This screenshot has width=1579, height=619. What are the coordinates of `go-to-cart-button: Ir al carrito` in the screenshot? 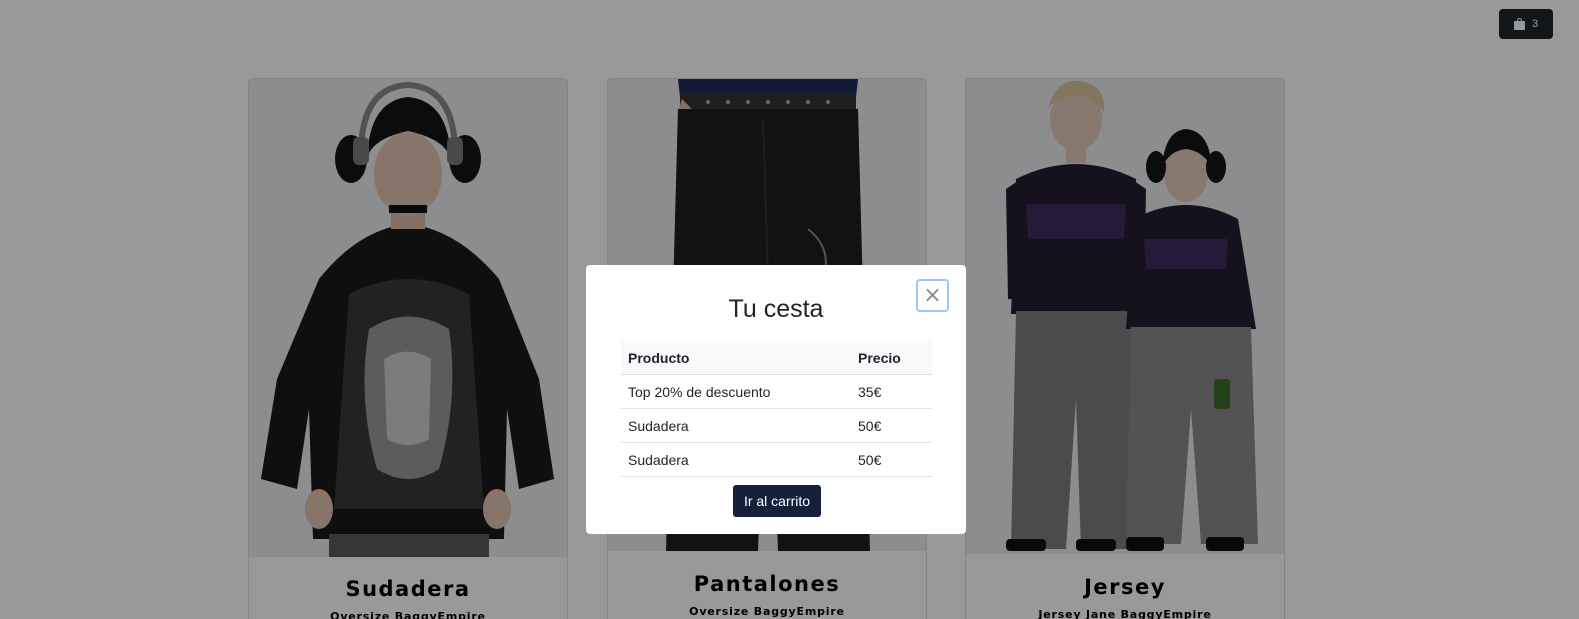 It's located at (777, 501).